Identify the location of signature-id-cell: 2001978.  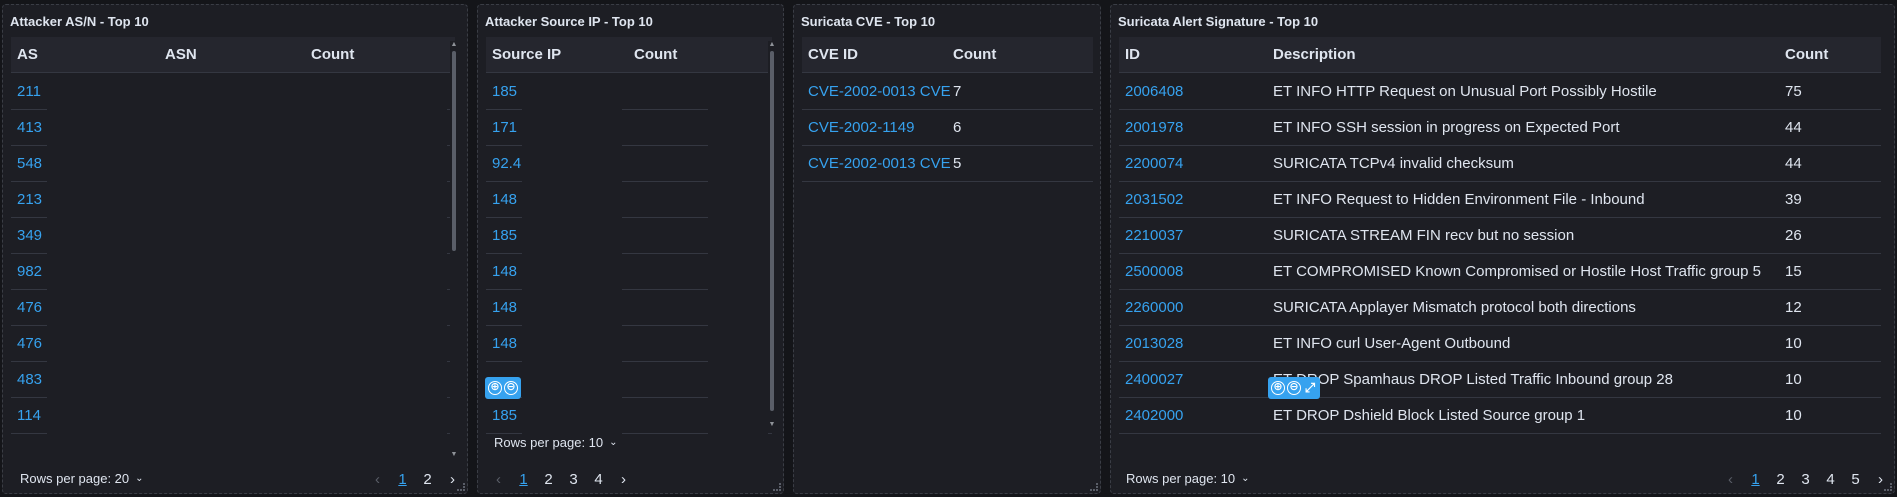
(1195, 128).